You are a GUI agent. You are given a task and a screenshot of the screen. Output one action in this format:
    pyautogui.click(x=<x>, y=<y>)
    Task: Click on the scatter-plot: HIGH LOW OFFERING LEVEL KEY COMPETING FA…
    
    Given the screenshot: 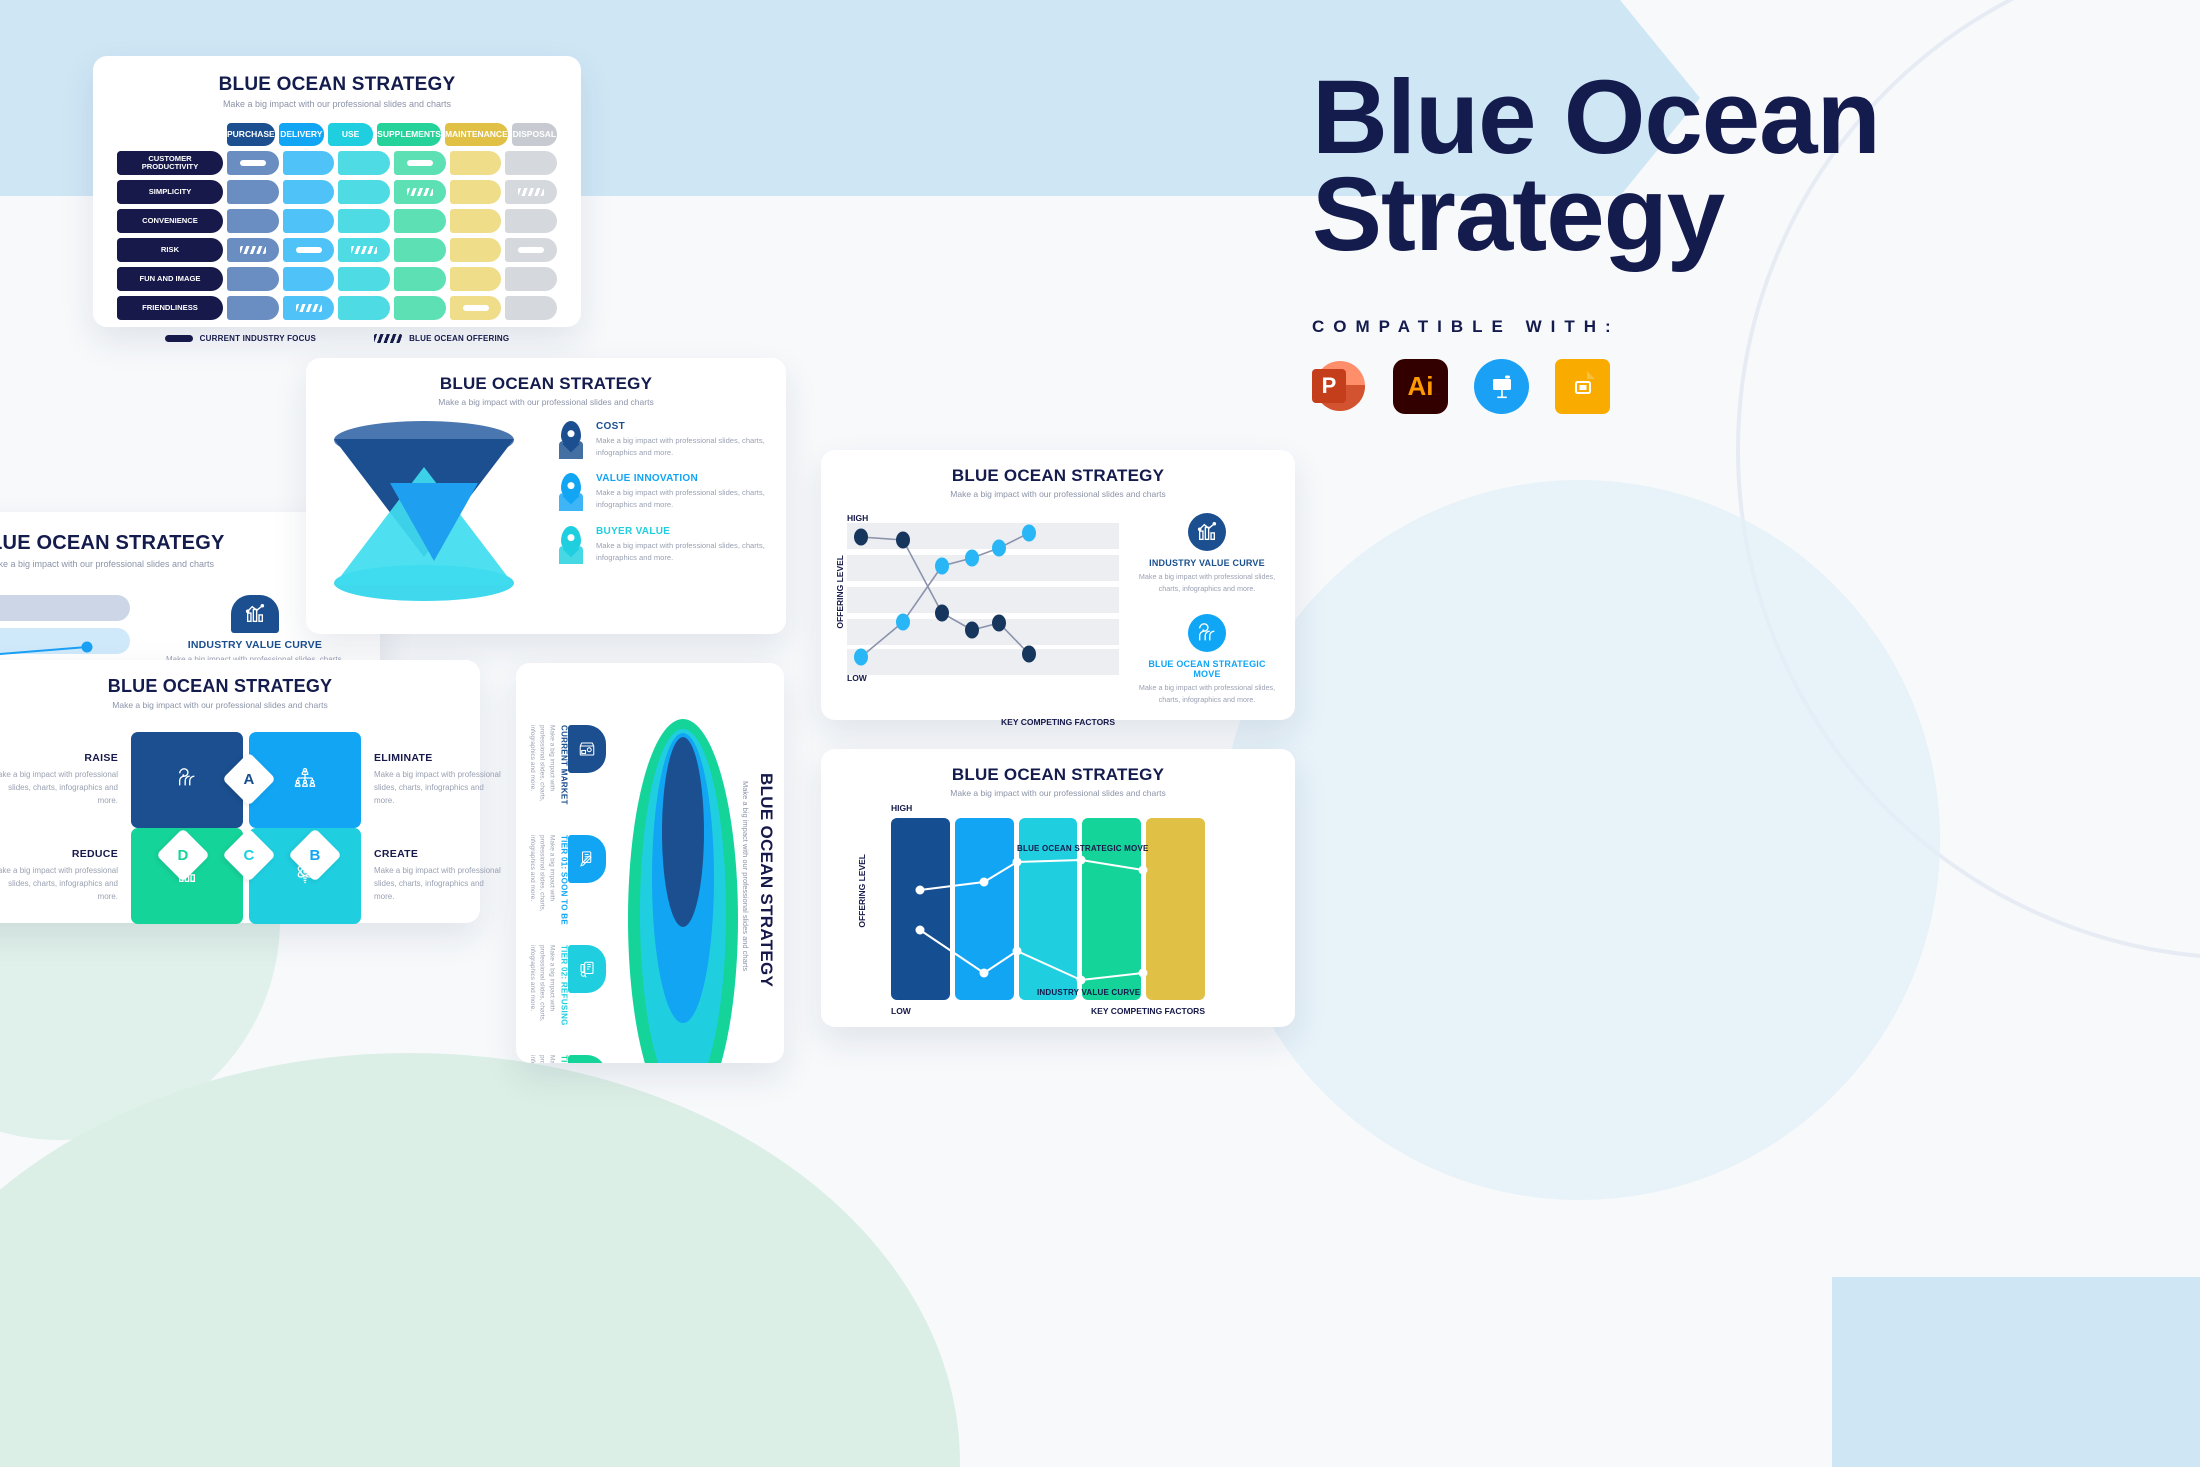 What is the action you would take?
    pyautogui.click(x=977, y=620)
    